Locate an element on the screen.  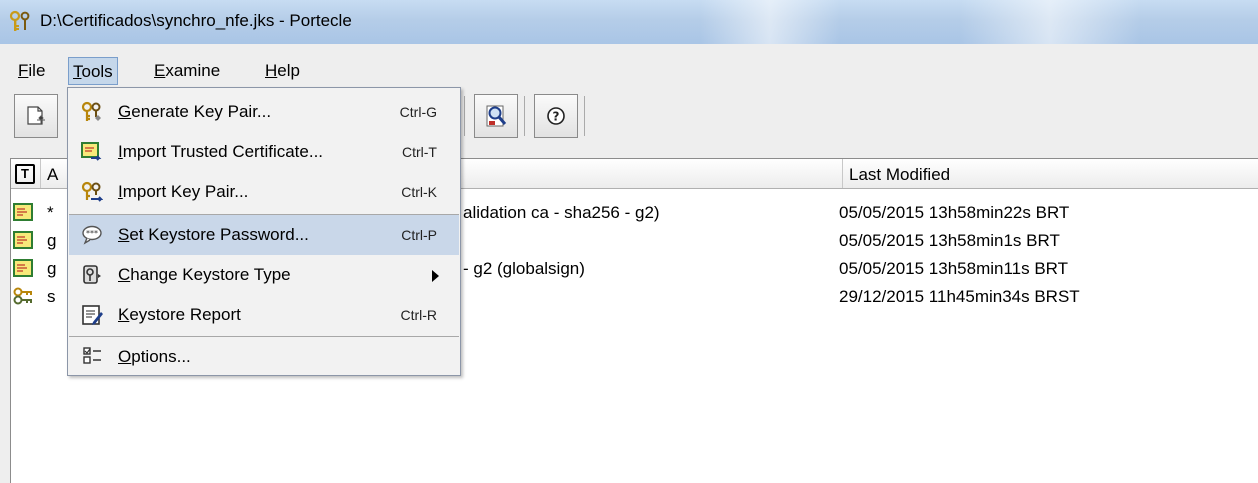
menu-mnemonic: K is located at coordinates (124, 314).